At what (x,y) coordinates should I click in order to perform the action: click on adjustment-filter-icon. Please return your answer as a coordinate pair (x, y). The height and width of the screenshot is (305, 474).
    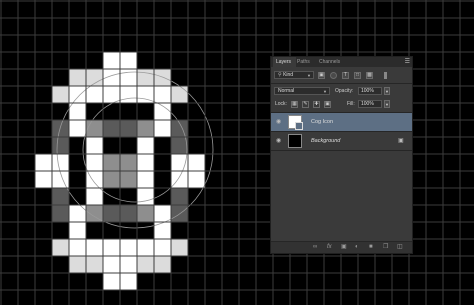
    Looking at the image, I should click on (333, 75).